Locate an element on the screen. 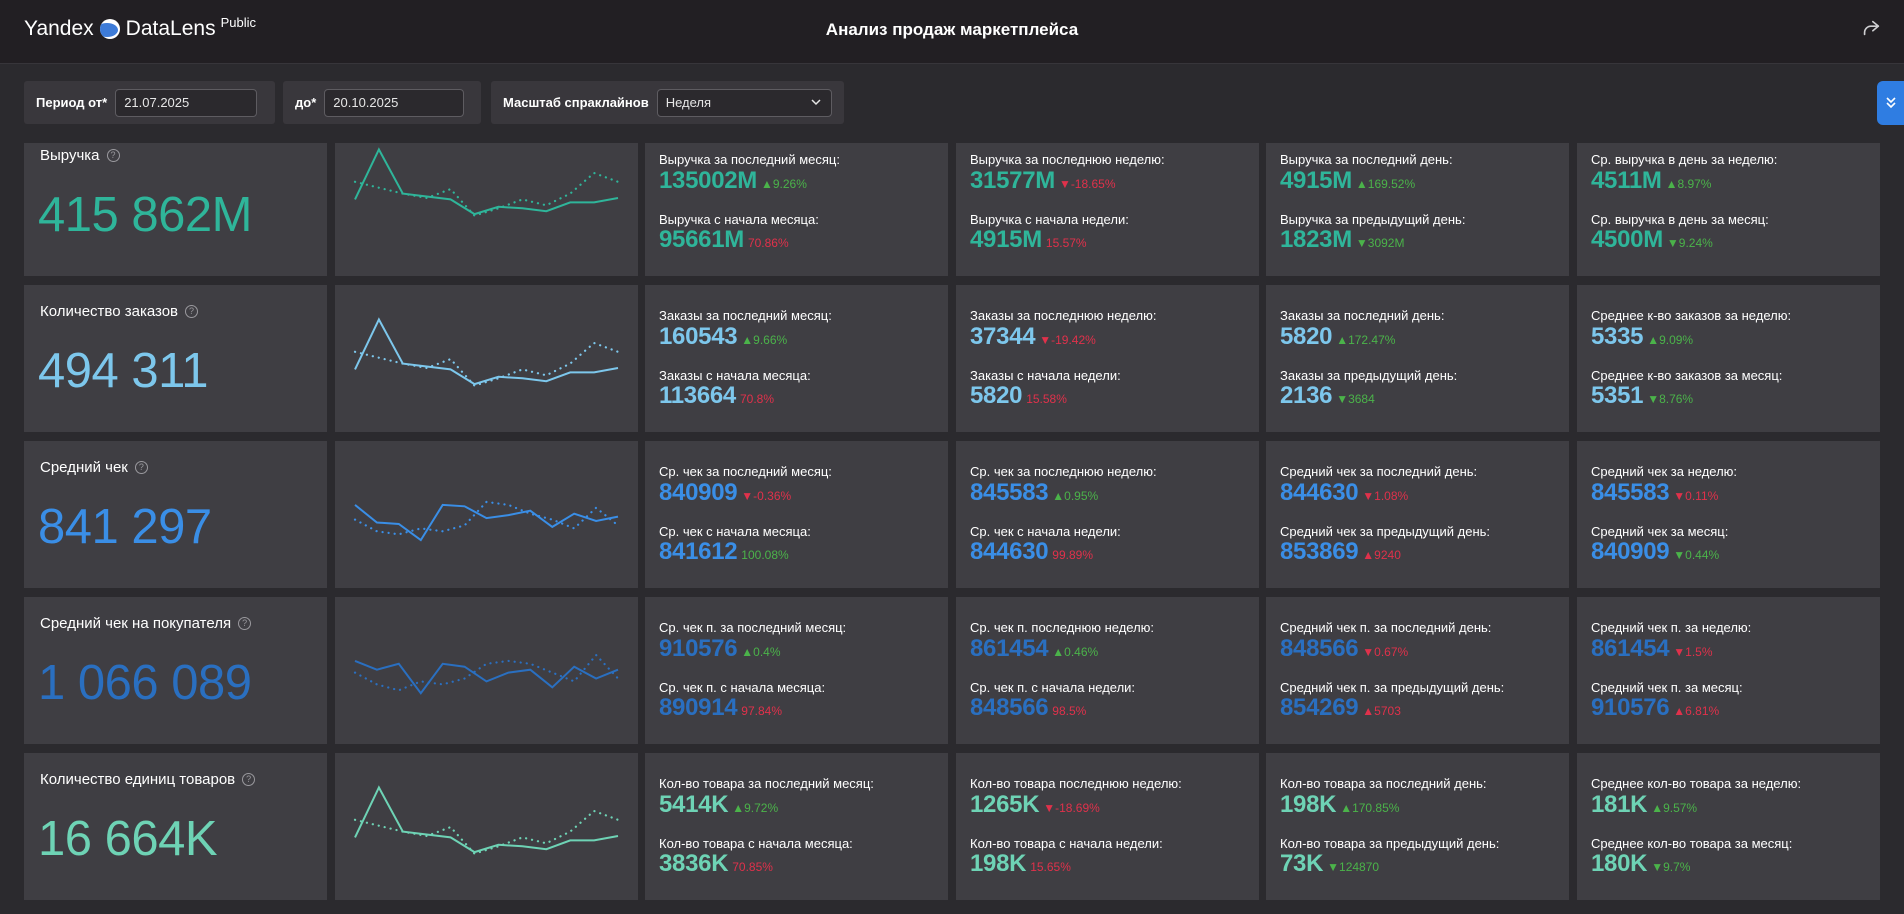  metric-delta: ▲0.95% is located at coordinates (1075, 496).